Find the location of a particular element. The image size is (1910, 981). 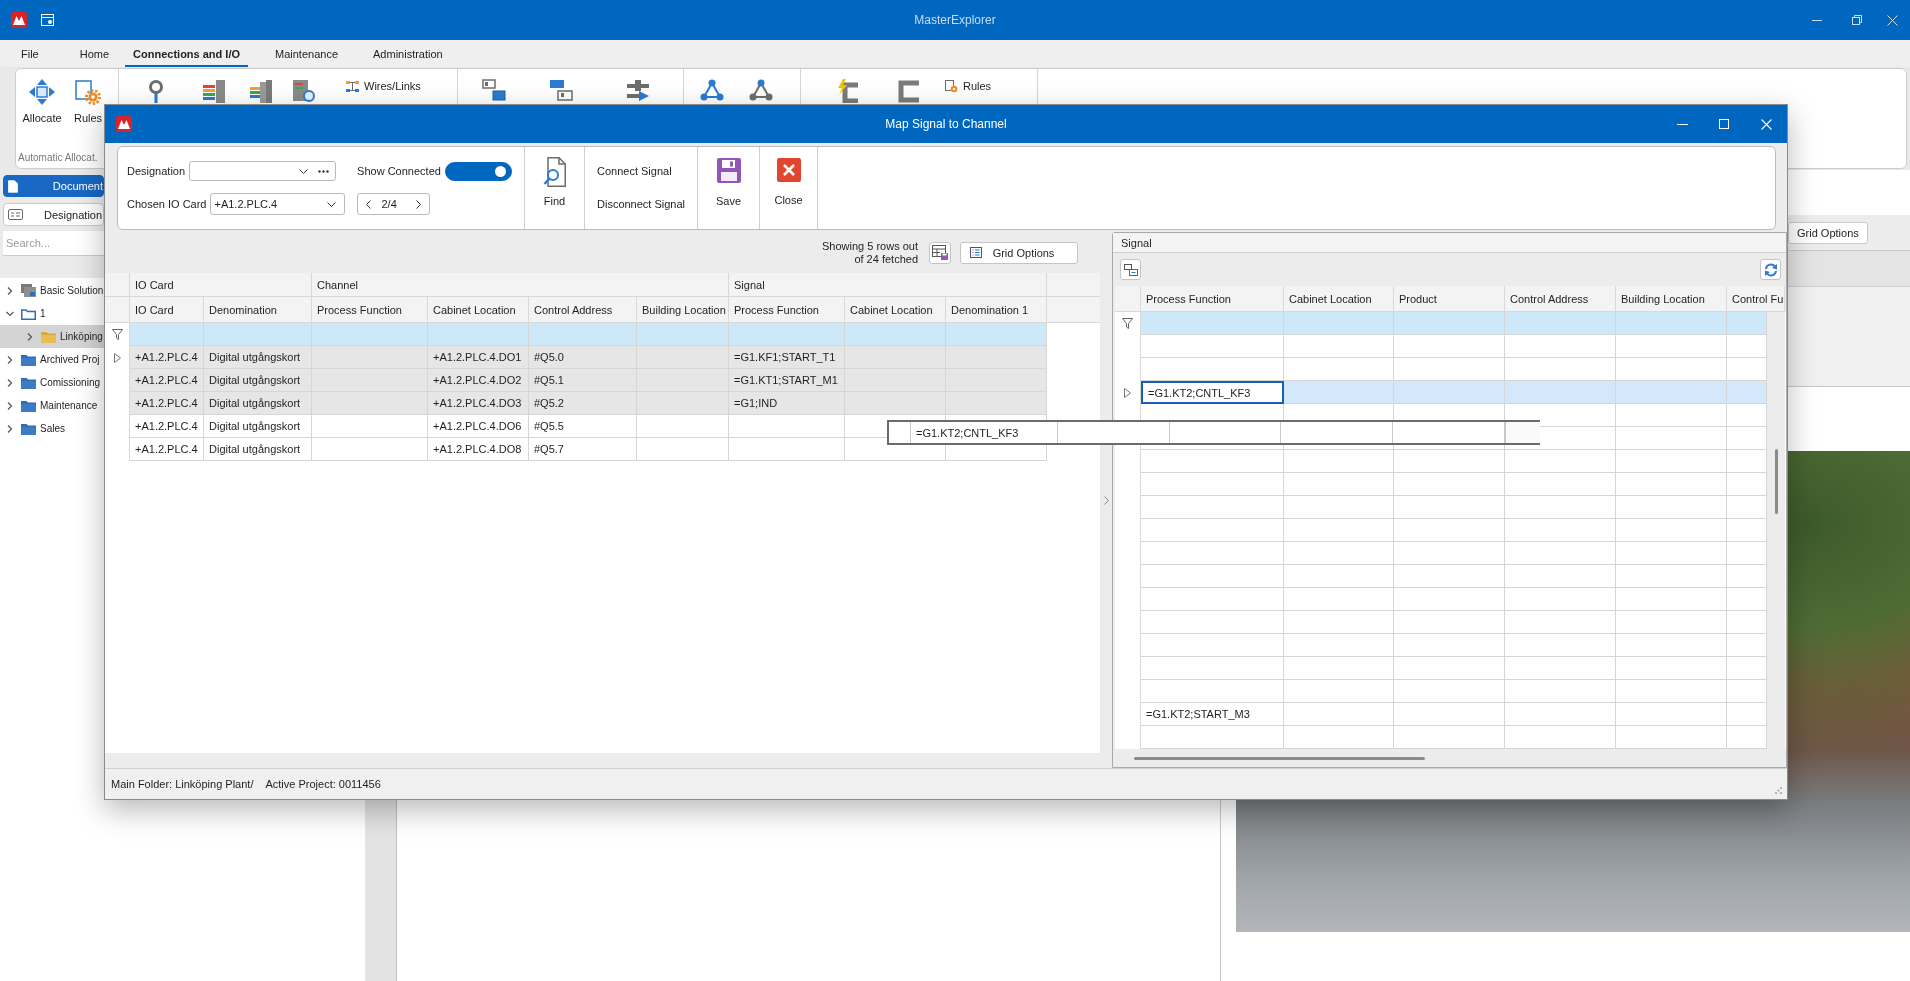

text-button: Connect Signal is located at coordinates (634, 171).